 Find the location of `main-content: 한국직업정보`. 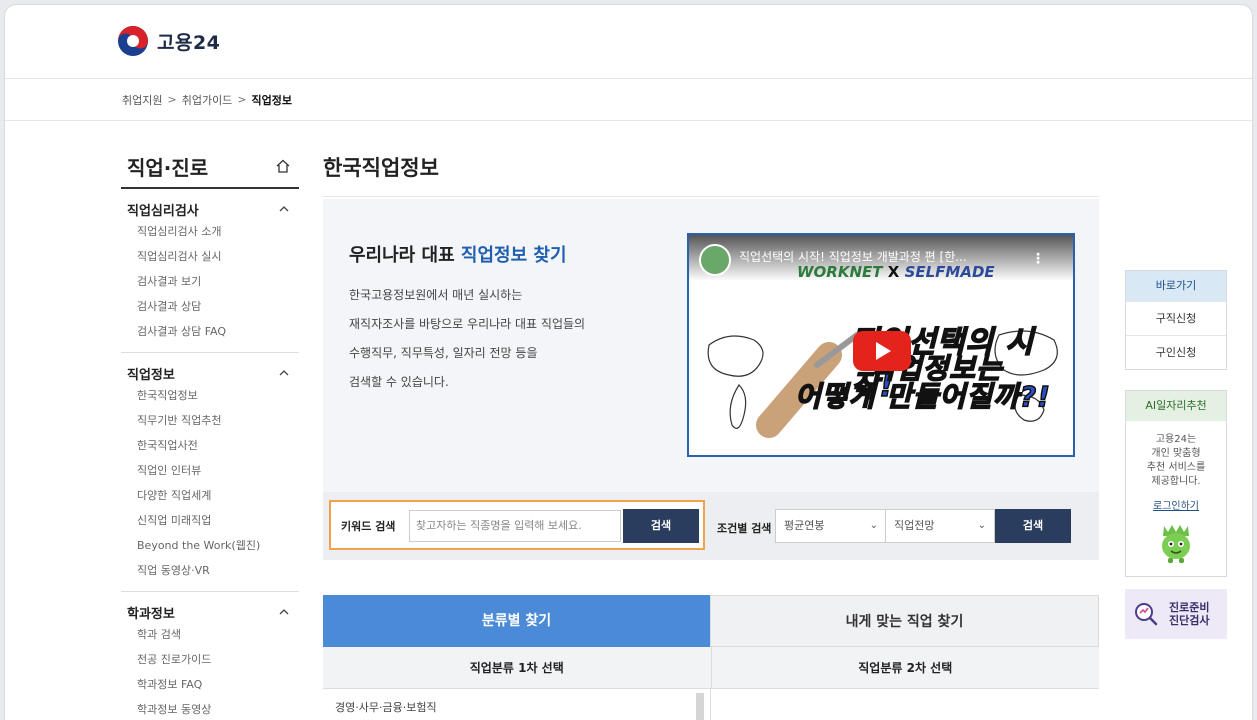

main-content: 한국직업정보 is located at coordinates (711, 171).